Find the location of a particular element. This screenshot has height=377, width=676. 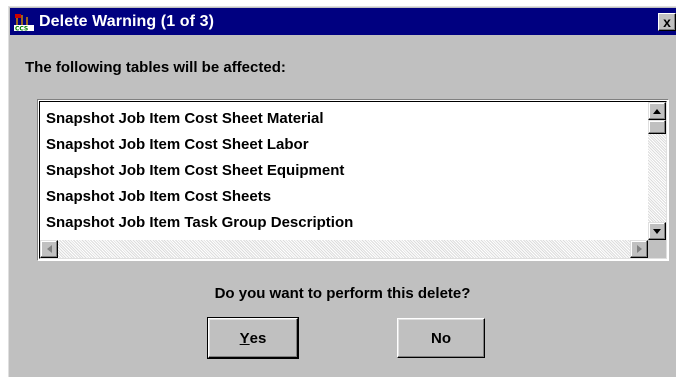

scroll-right-button is located at coordinates (639, 249).